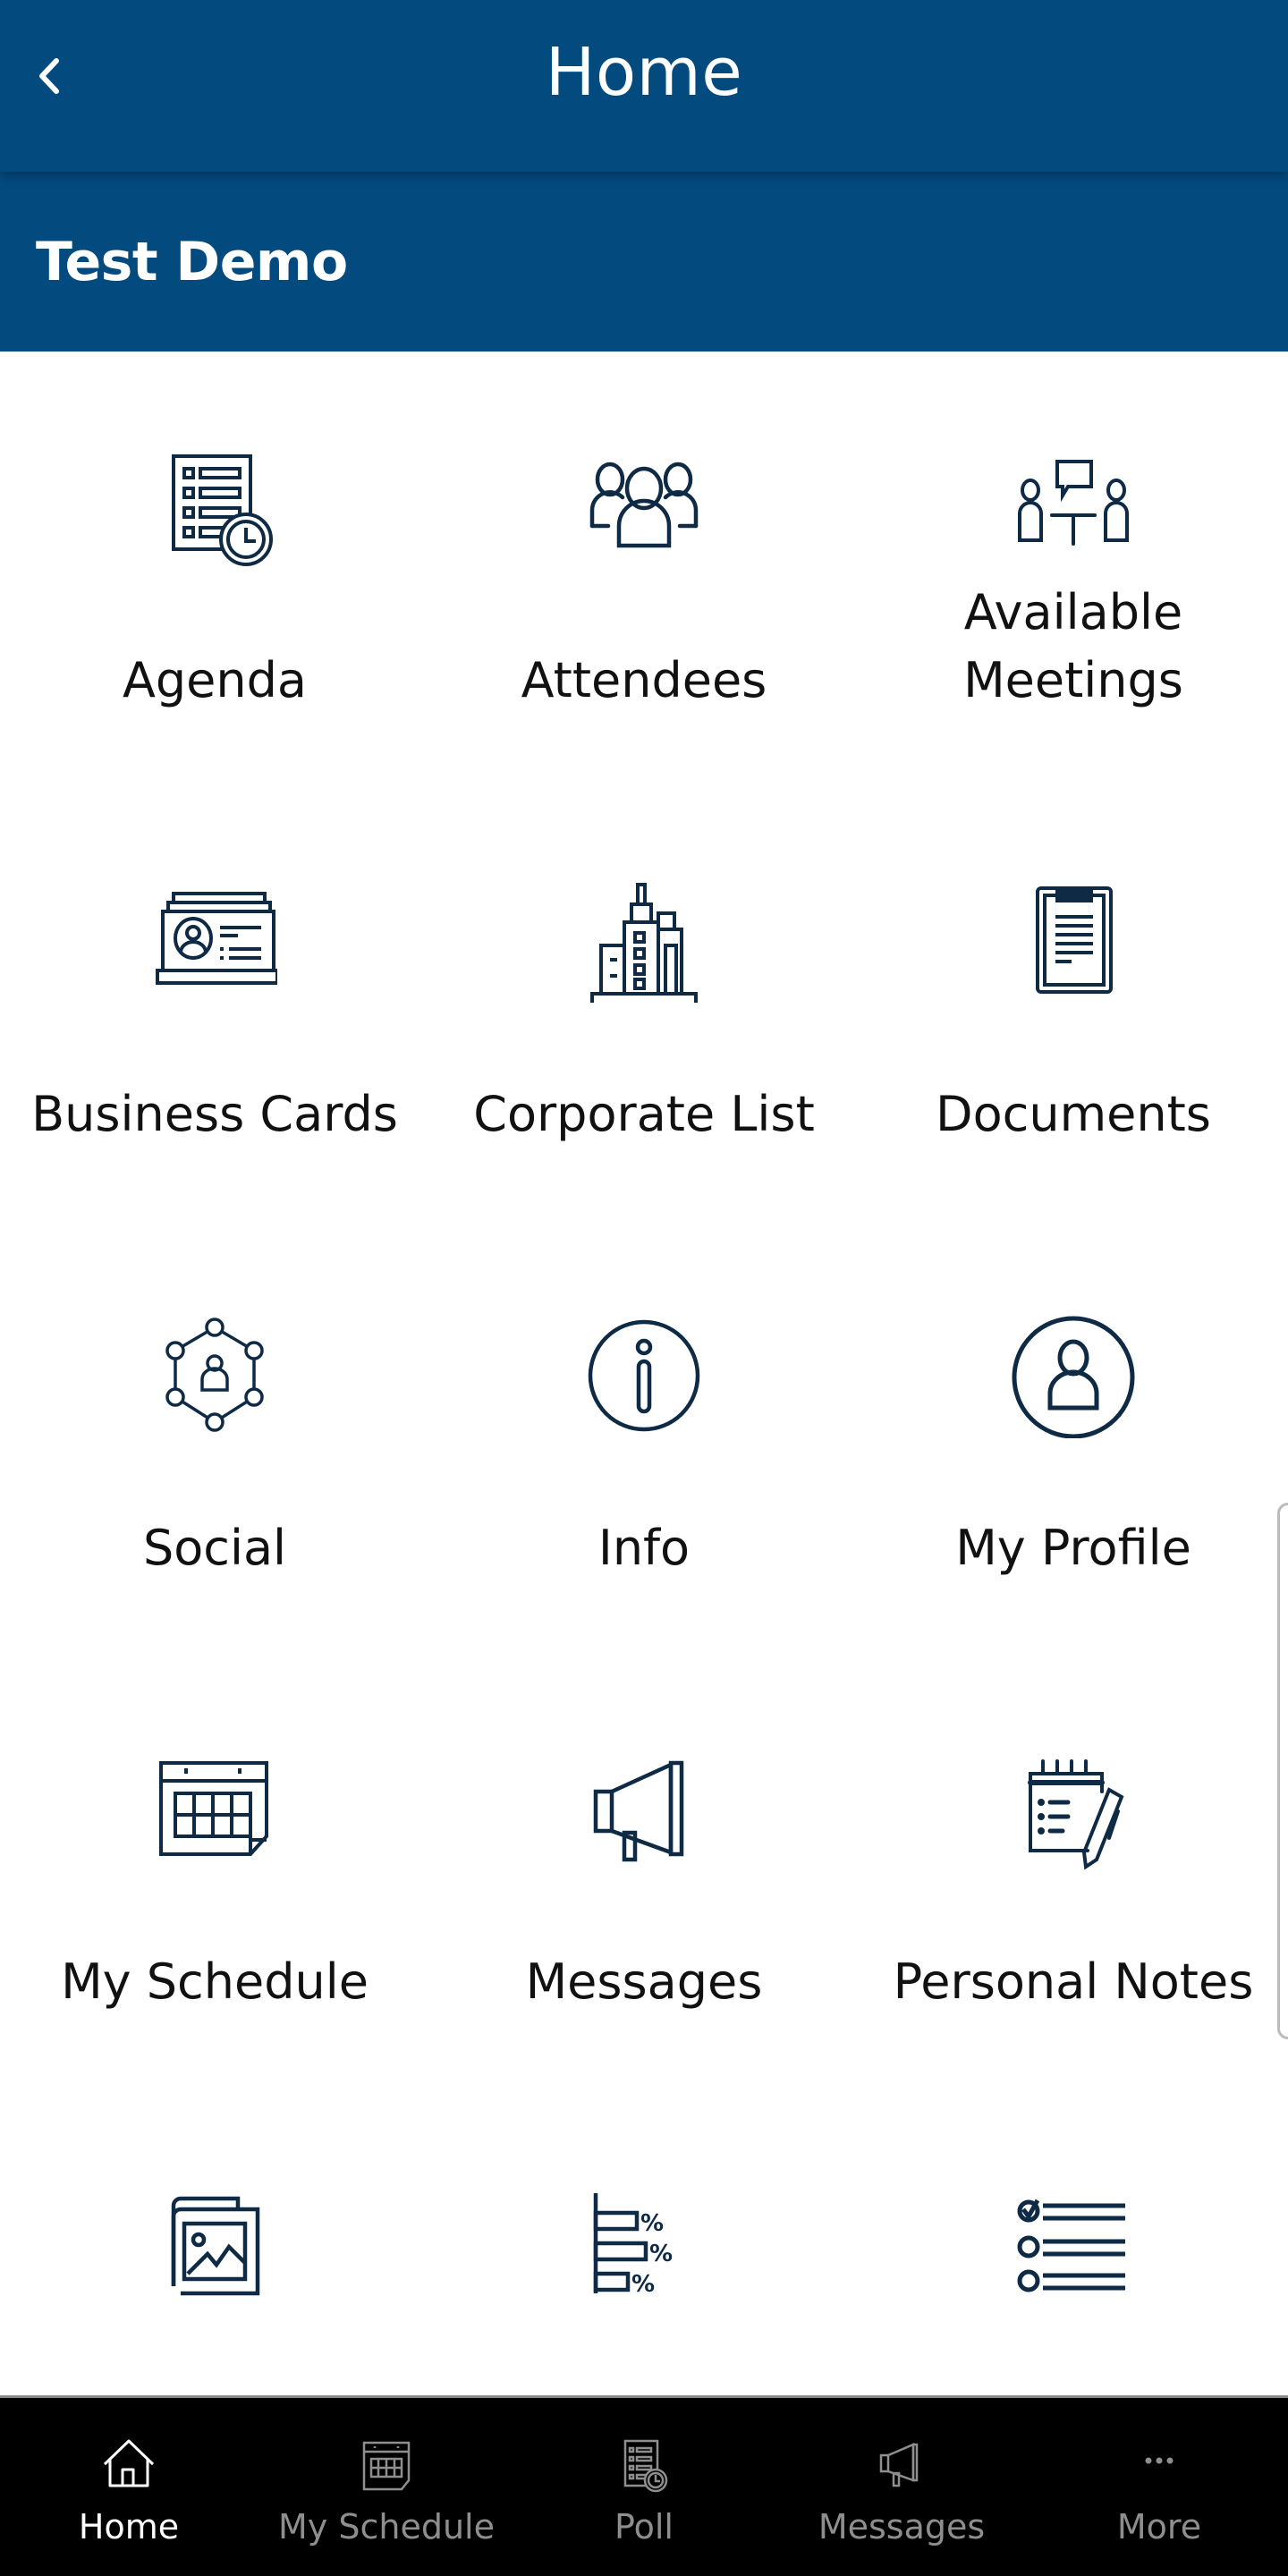 This screenshot has width=1288, height=2576. I want to click on nav-item-poll: Poll, so click(644, 2487).